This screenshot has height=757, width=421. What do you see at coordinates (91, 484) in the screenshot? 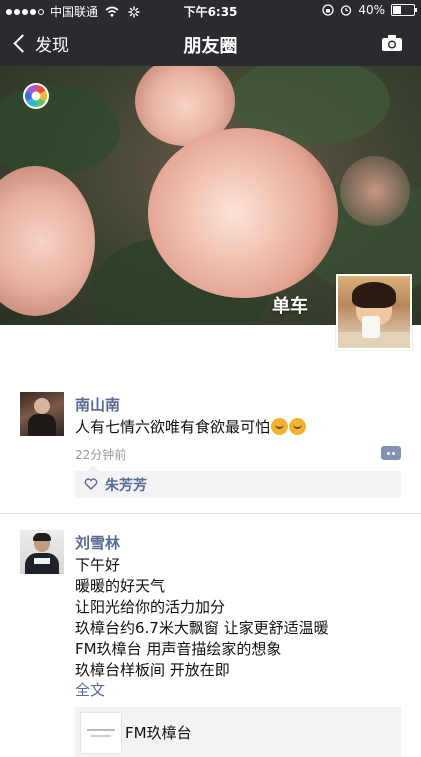
I see `heart-icon` at bounding box center [91, 484].